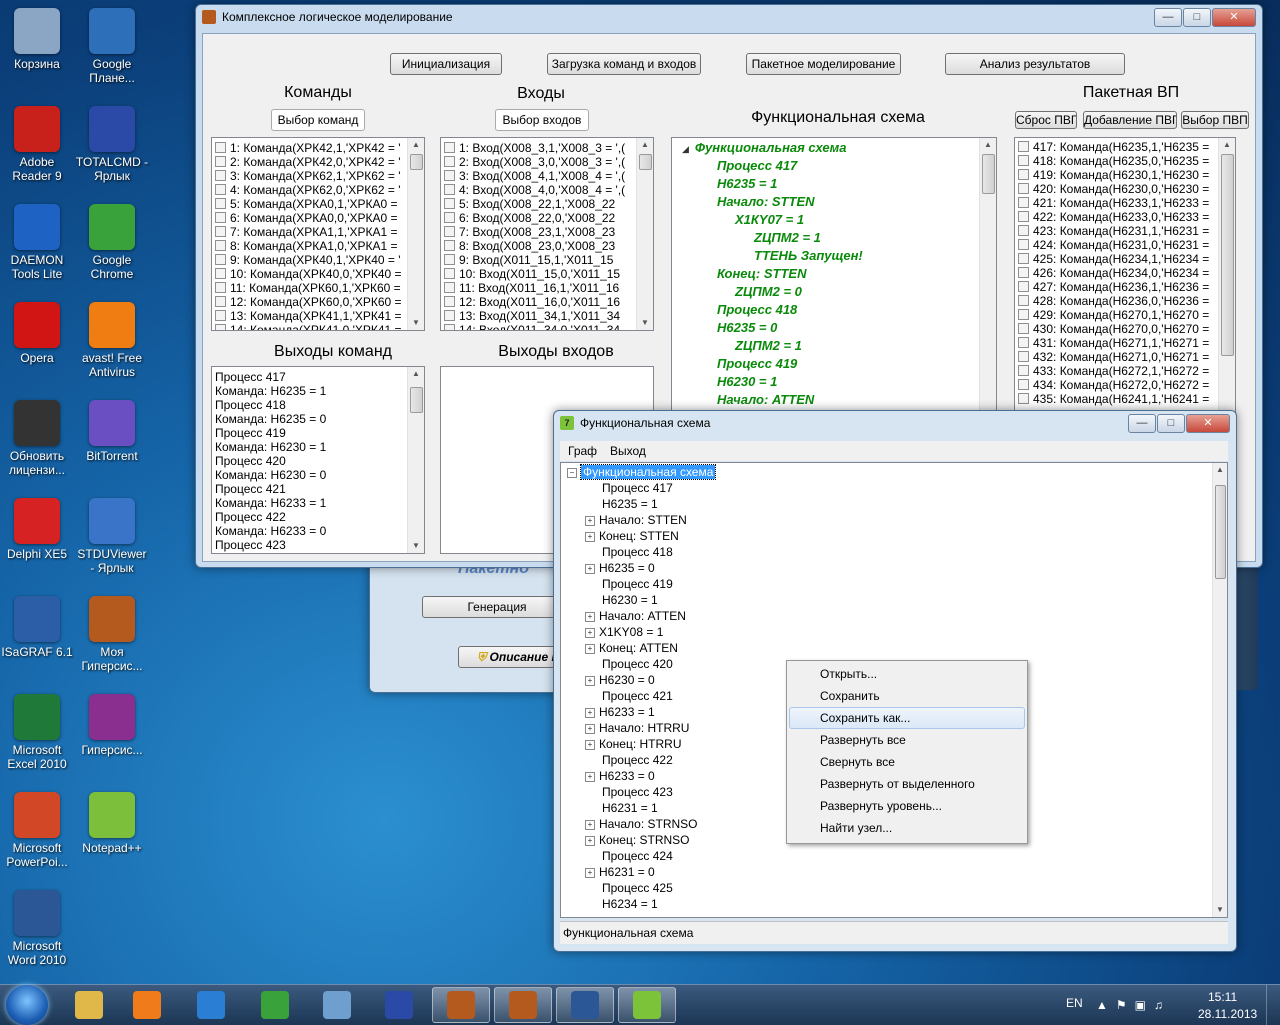 This screenshot has width=1280, height=1025. What do you see at coordinates (907, 762) in the screenshot?
I see `context-menu-item: Свернуть все` at bounding box center [907, 762].